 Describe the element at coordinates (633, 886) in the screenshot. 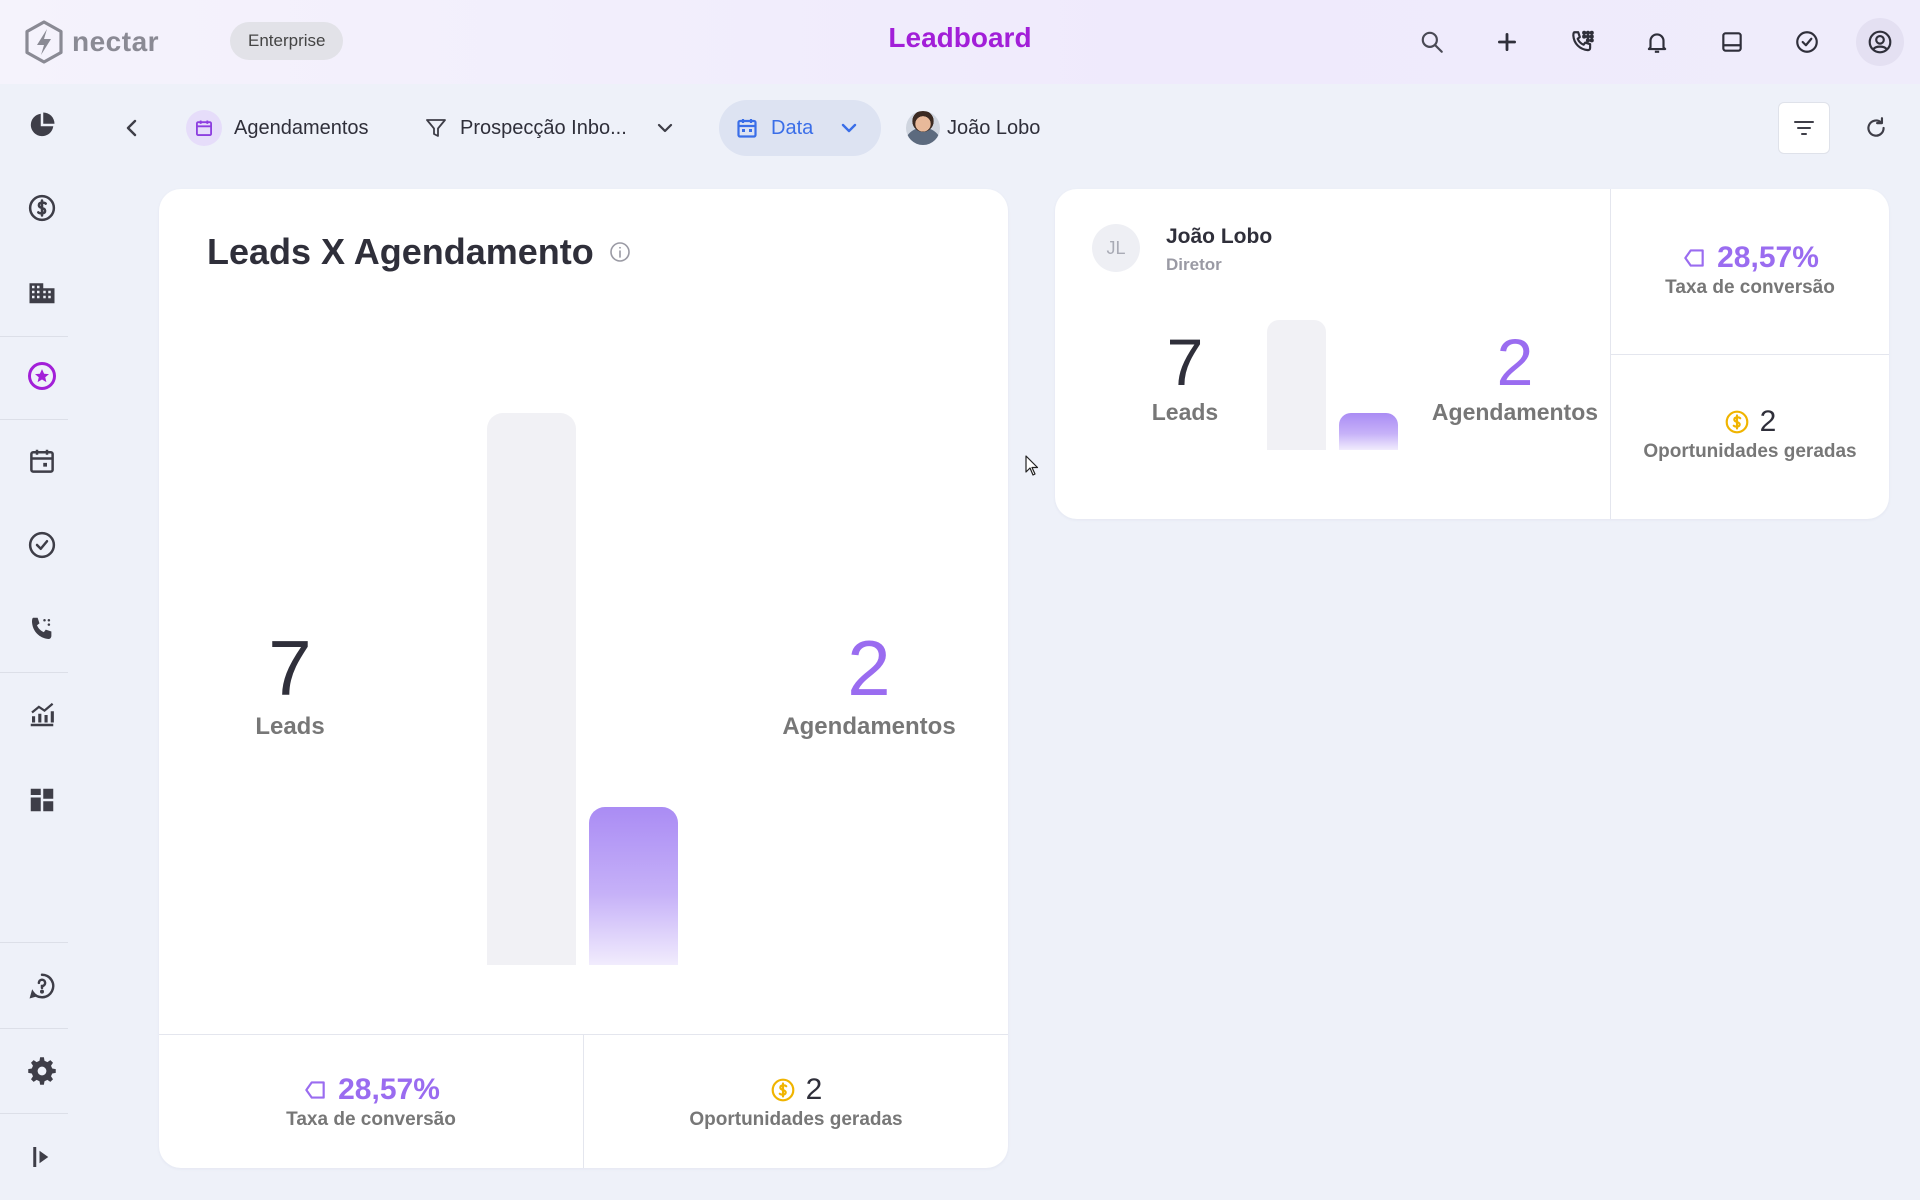

I see `main-bar-agendamentos` at that location.